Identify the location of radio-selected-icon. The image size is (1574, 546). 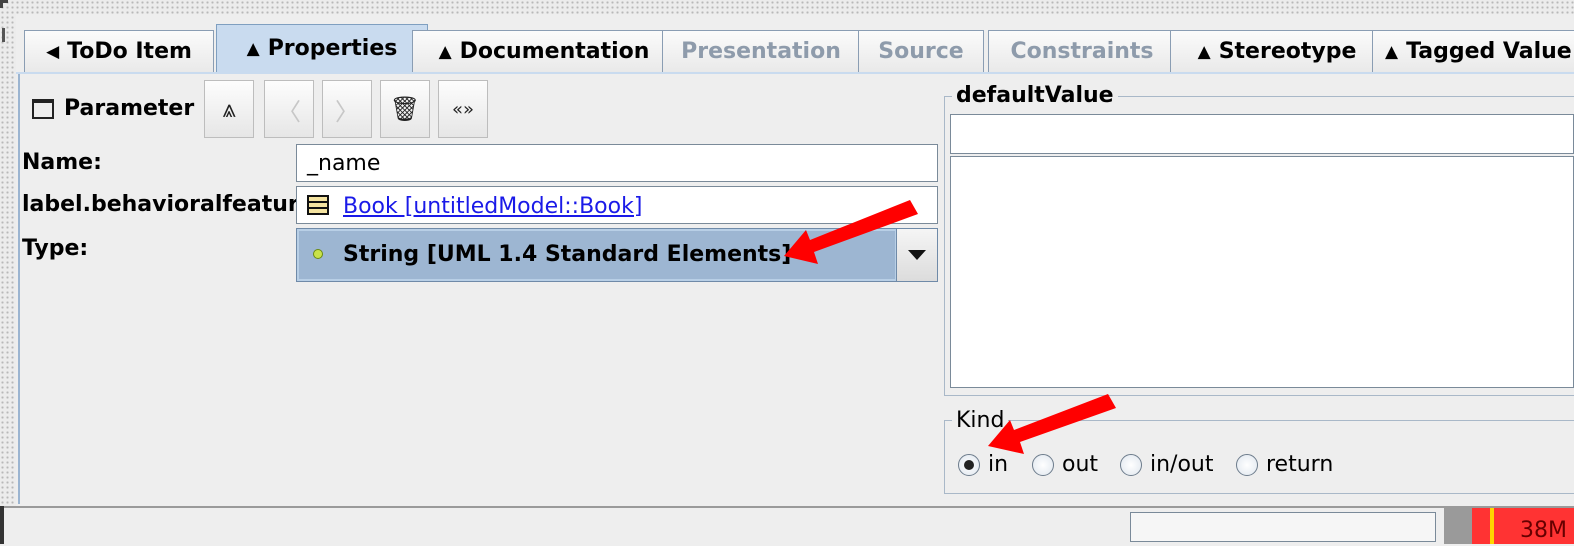
(969, 464).